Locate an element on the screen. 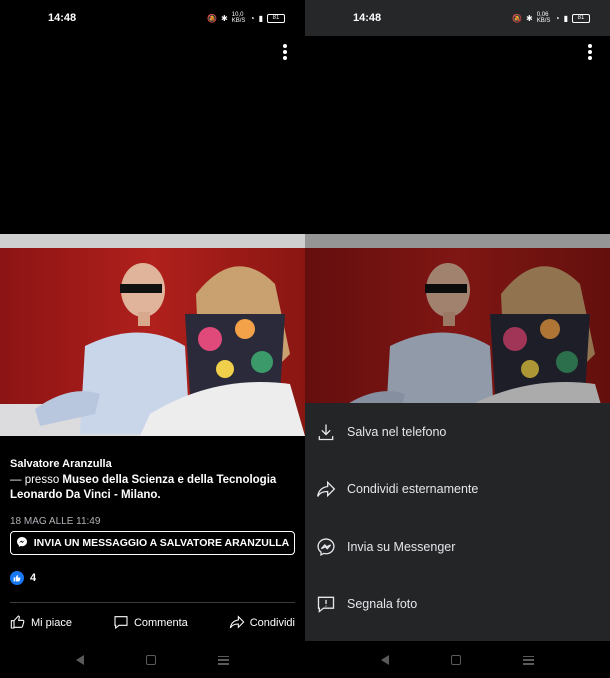  share-label: Condividi is located at coordinates (272, 623).